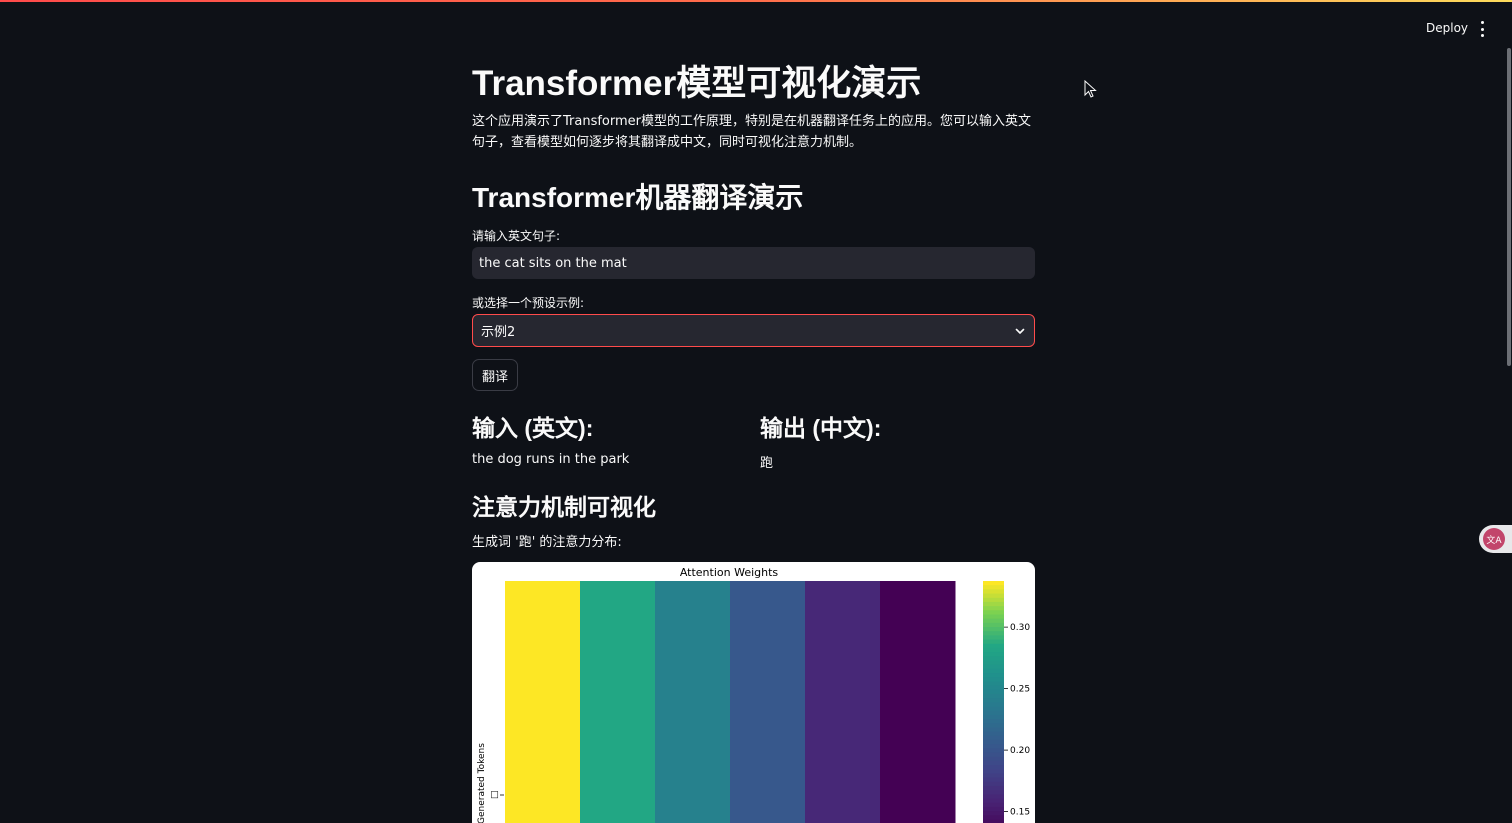  What do you see at coordinates (564, 507) in the screenshot?
I see `attention-heading: 注意力机制可视化` at bounding box center [564, 507].